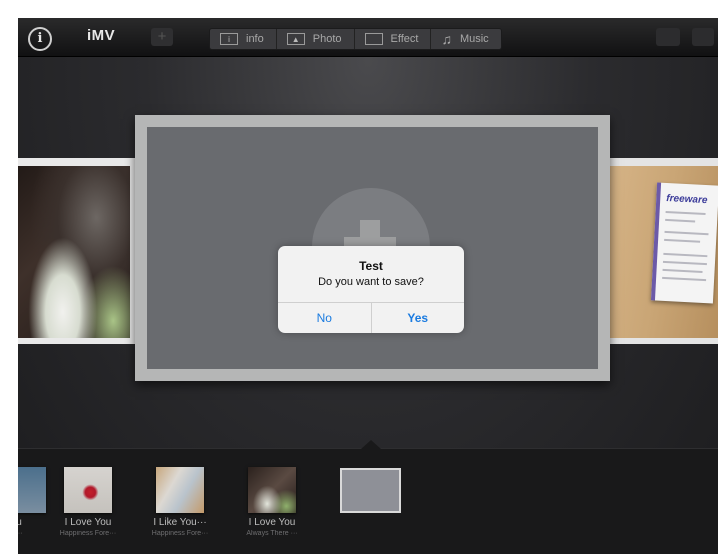 This screenshot has height=554, width=718. Describe the element at coordinates (255, 39) in the screenshot. I see `tab-info-label: info` at that location.